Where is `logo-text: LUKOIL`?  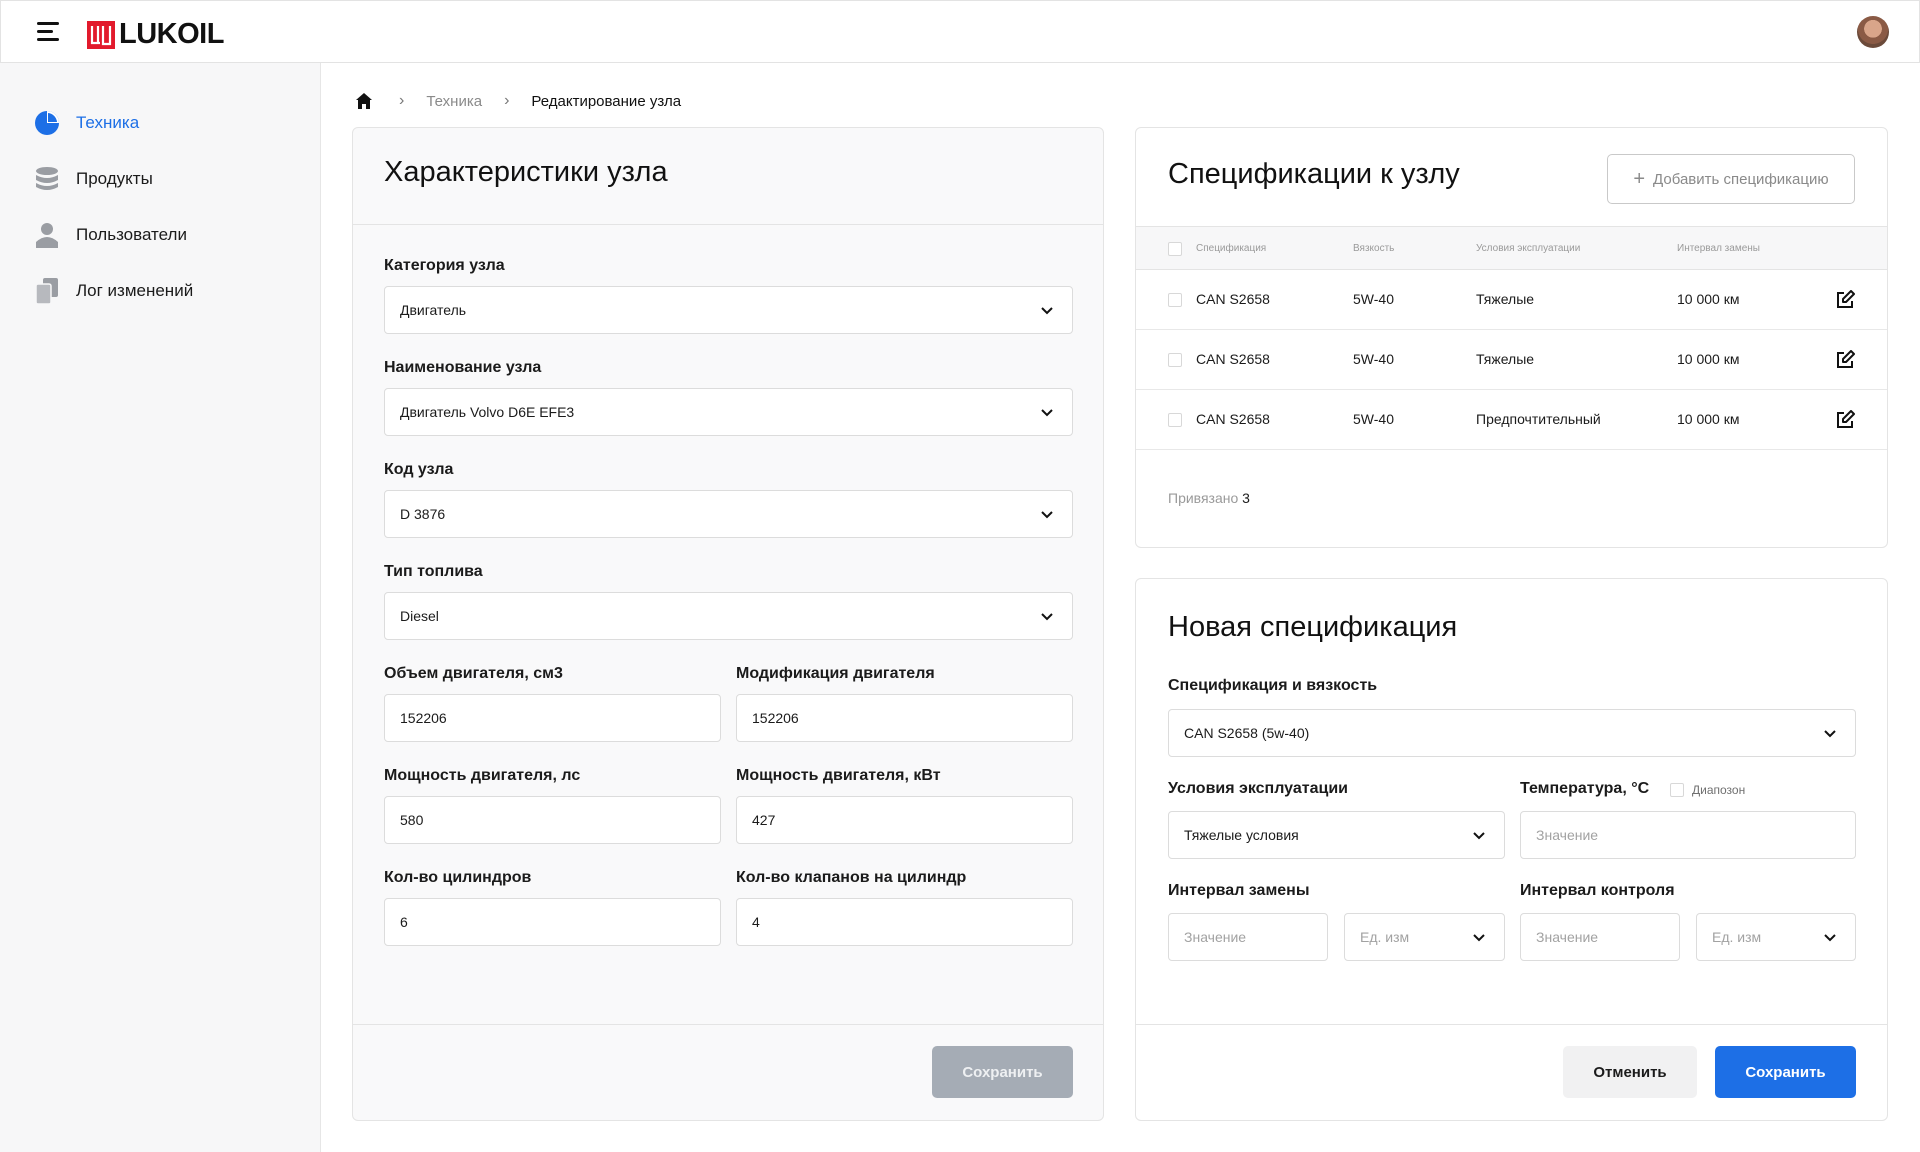 logo-text: LUKOIL is located at coordinates (171, 34).